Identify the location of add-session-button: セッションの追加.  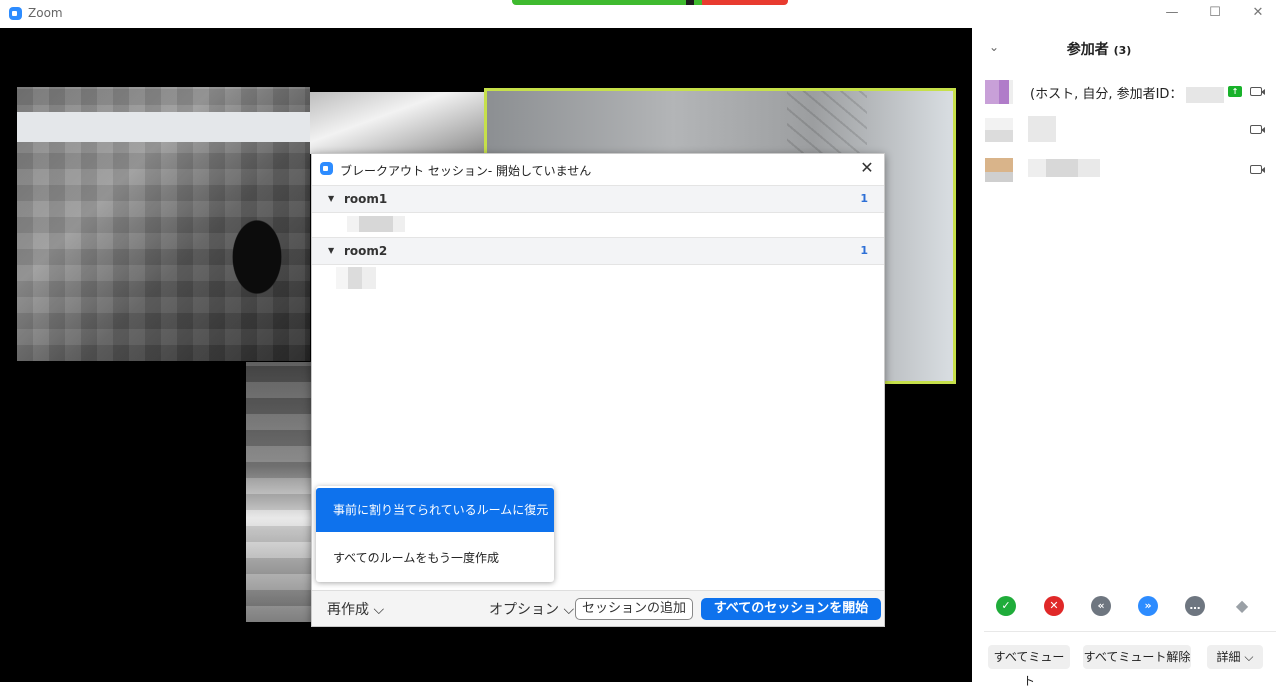
(634, 609).